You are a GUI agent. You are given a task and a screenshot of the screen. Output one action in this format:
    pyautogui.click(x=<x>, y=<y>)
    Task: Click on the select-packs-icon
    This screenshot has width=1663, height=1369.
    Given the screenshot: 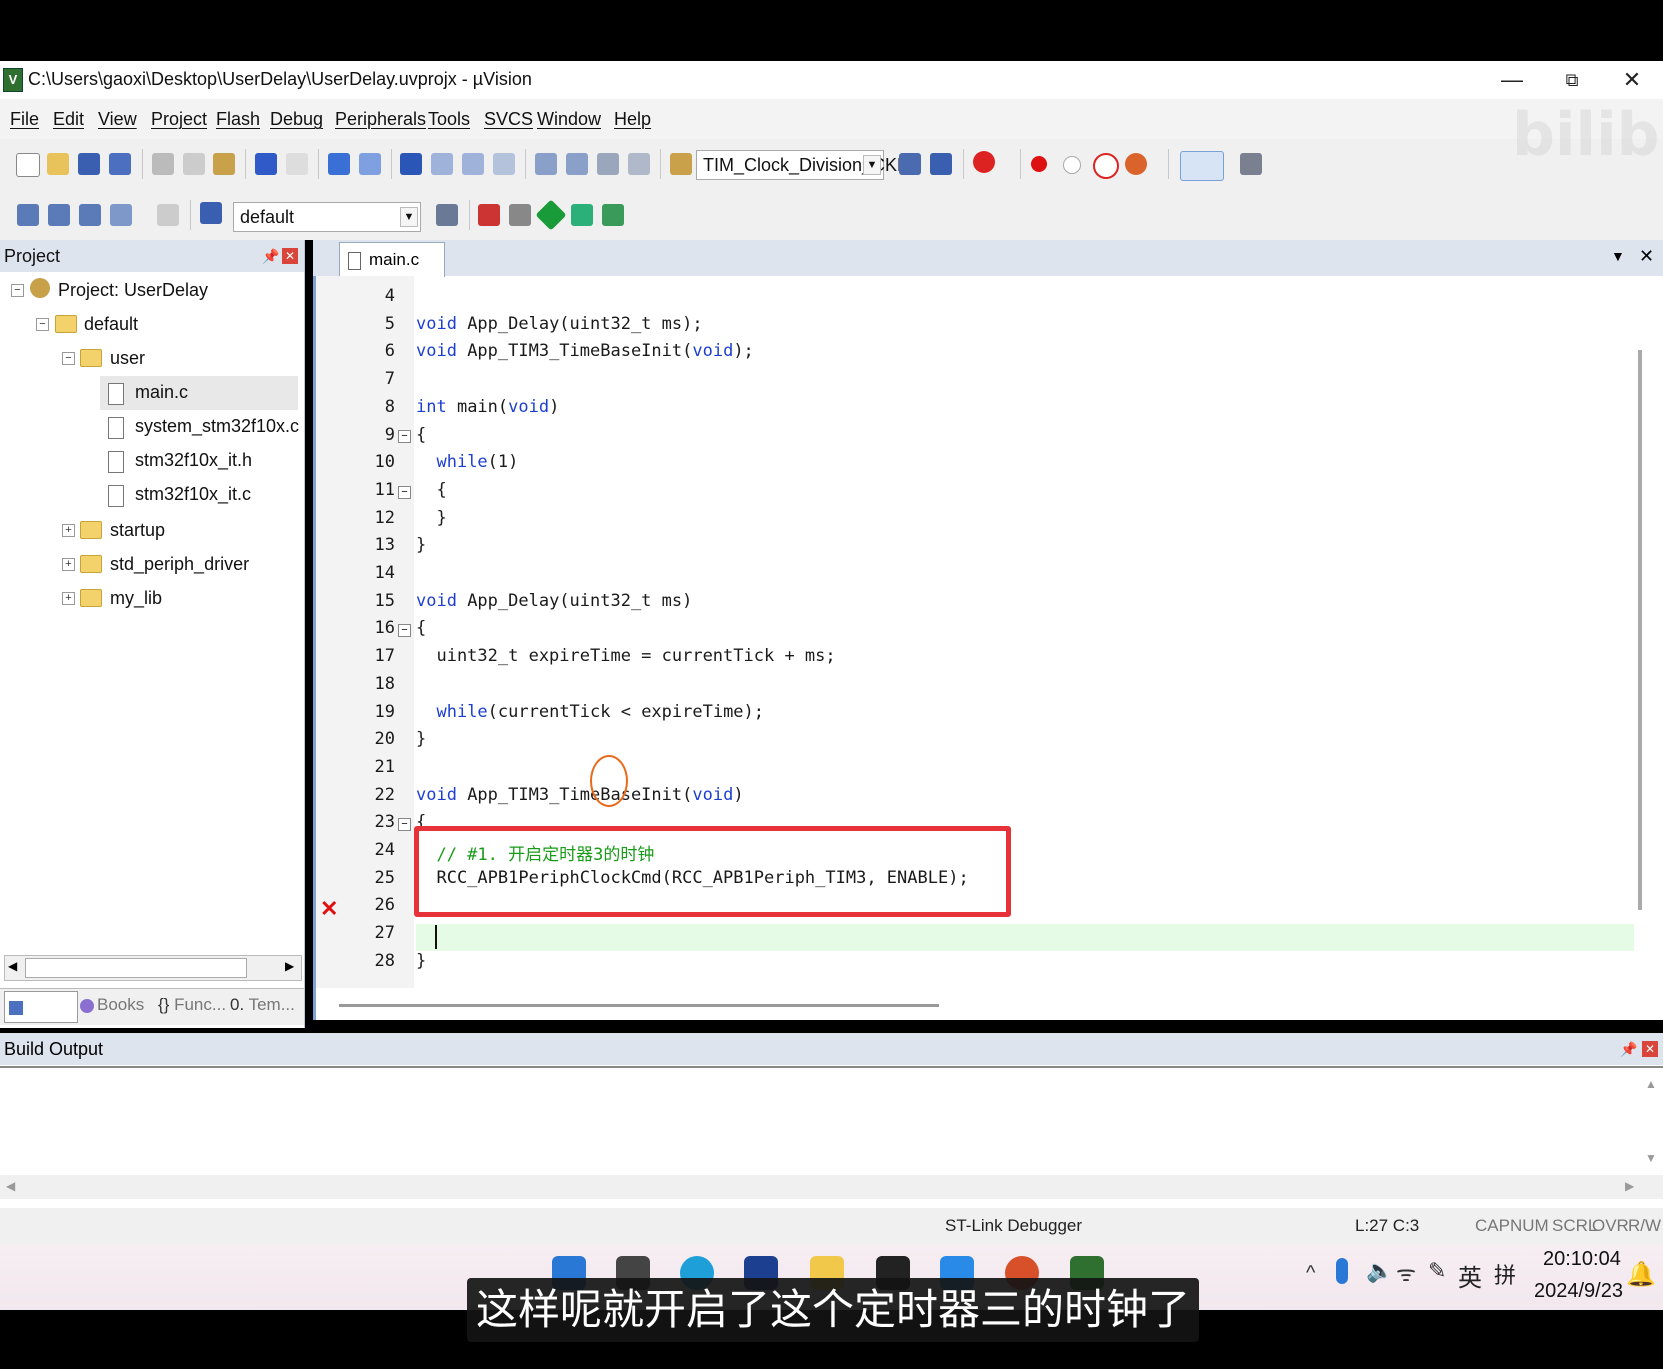 What is the action you would take?
    pyautogui.click(x=613, y=215)
    